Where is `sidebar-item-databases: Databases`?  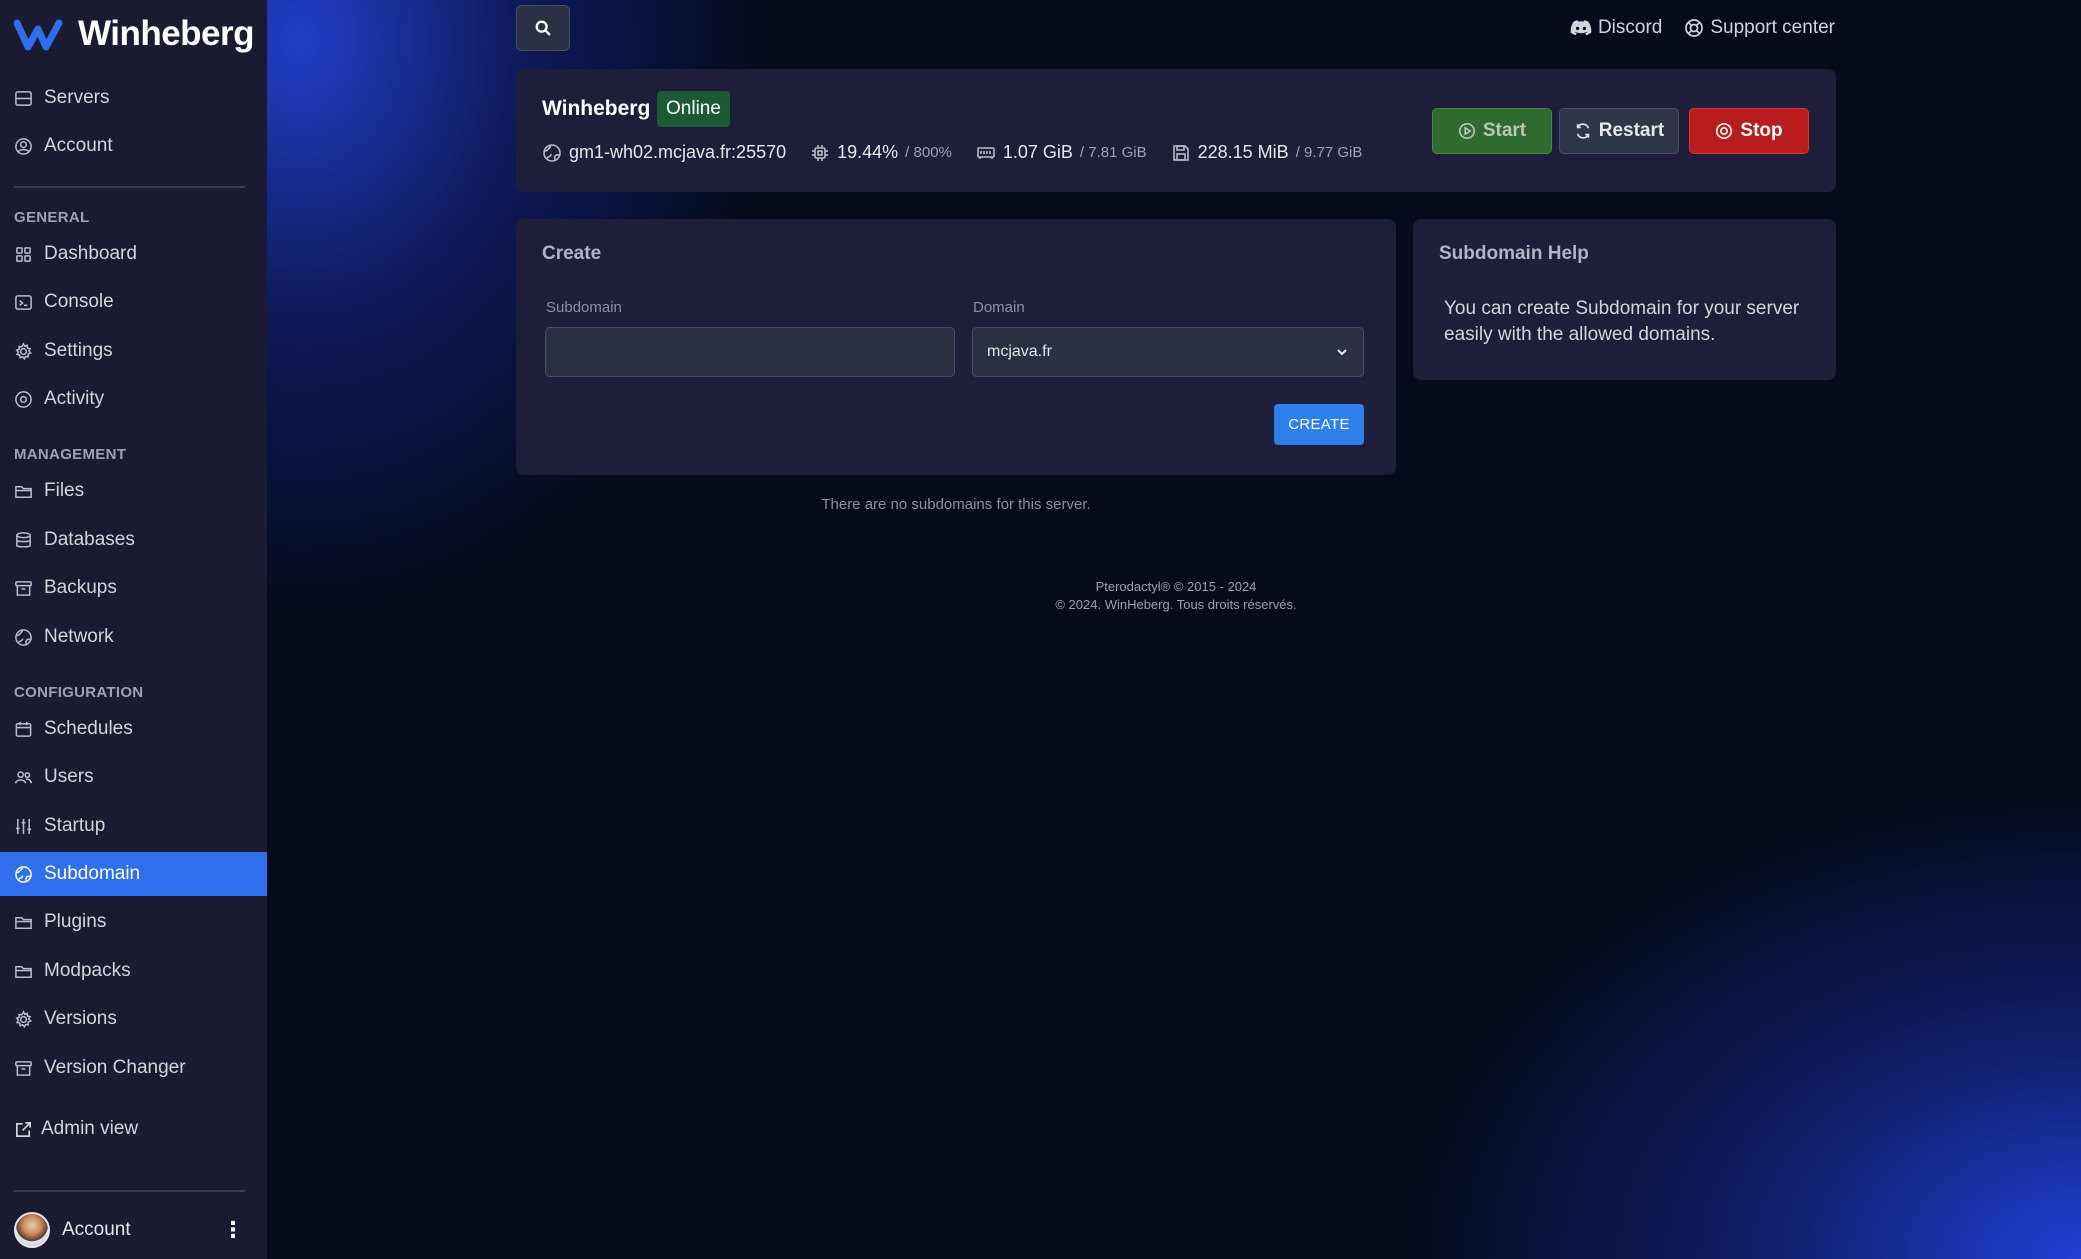
sidebar-item-databases: Databases is located at coordinates (133, 540).